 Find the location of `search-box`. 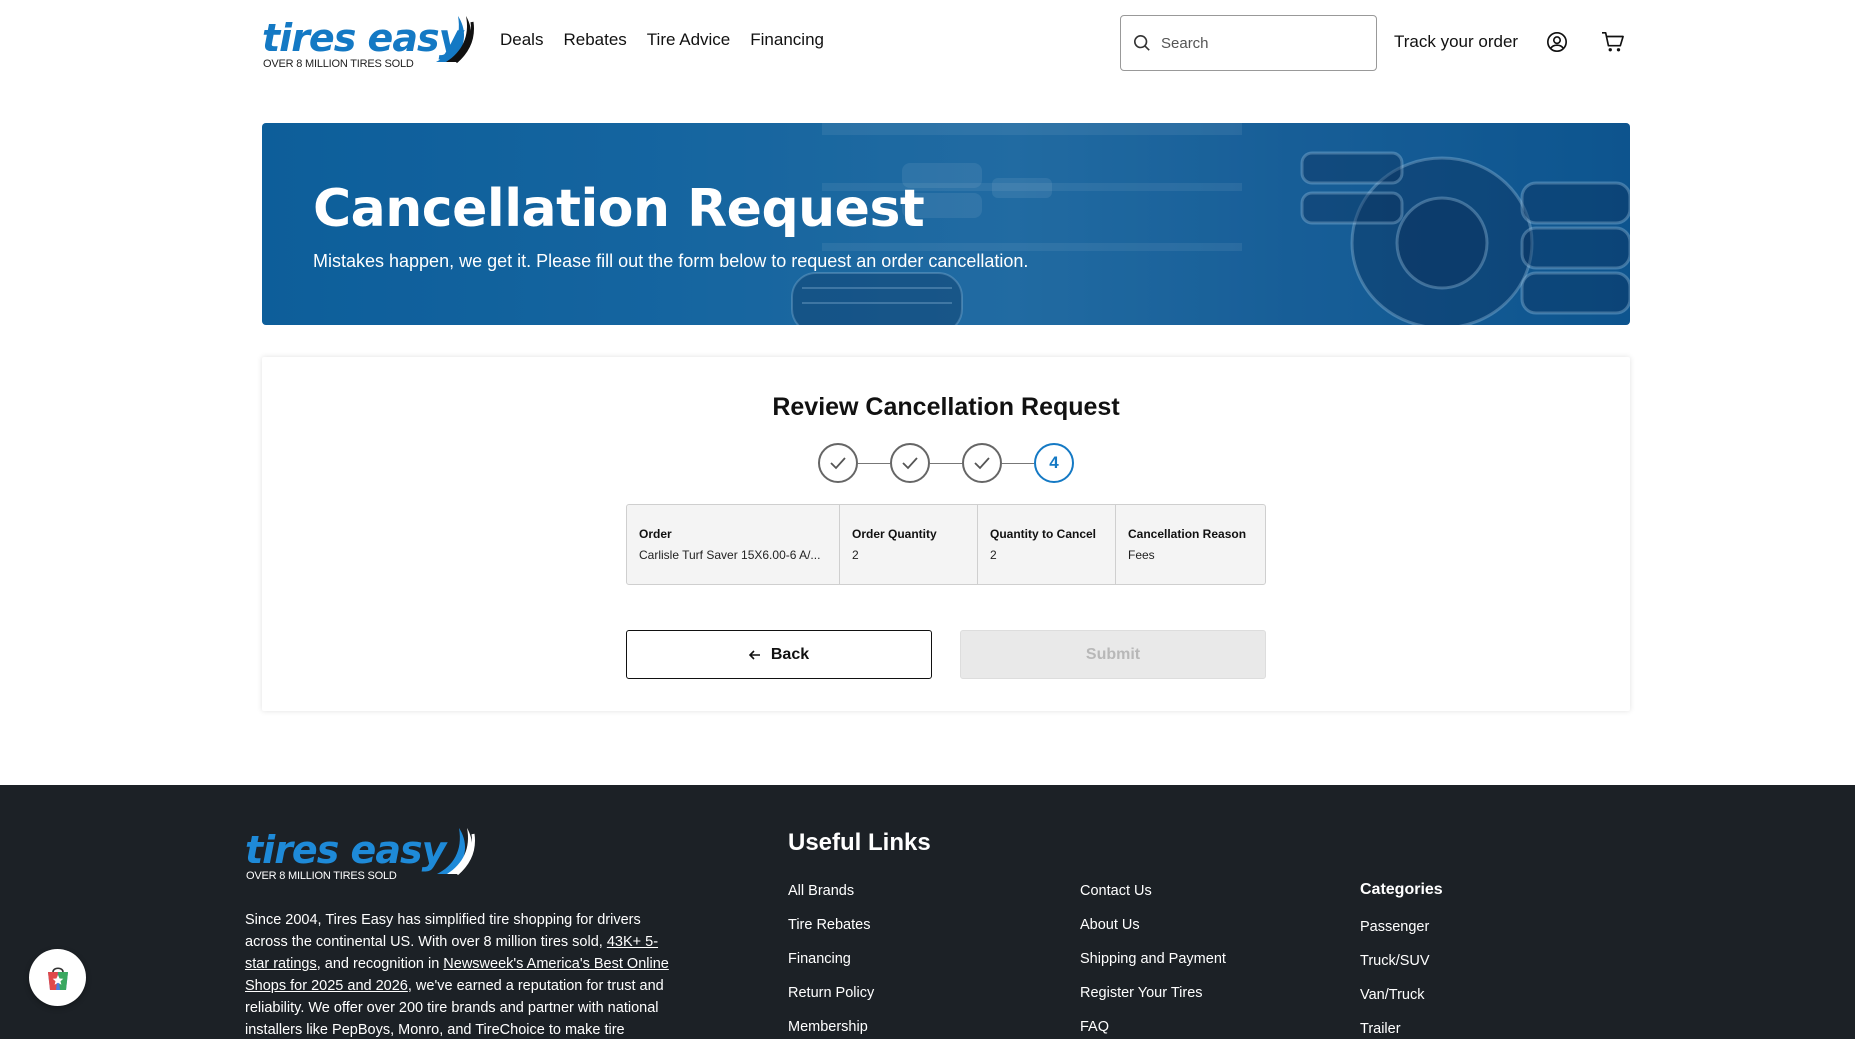

search-box is located at coordinates (1248, 43).